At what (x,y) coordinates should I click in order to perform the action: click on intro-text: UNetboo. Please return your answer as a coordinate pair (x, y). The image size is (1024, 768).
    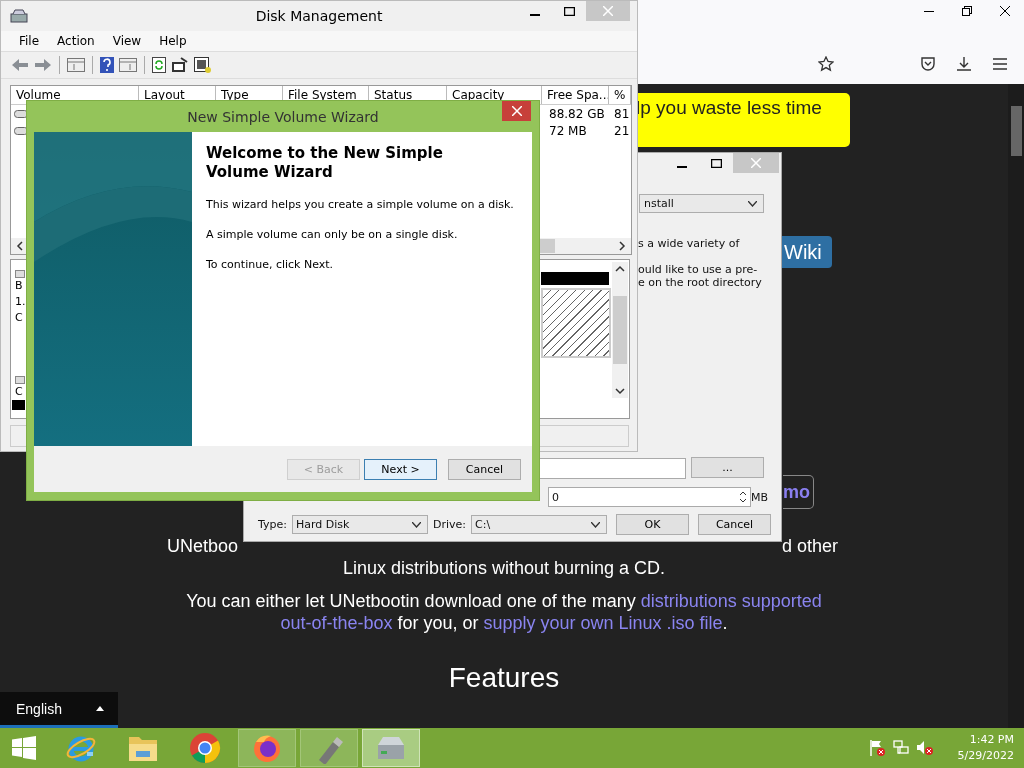
    Looking at the image, I should click on (203, 546).